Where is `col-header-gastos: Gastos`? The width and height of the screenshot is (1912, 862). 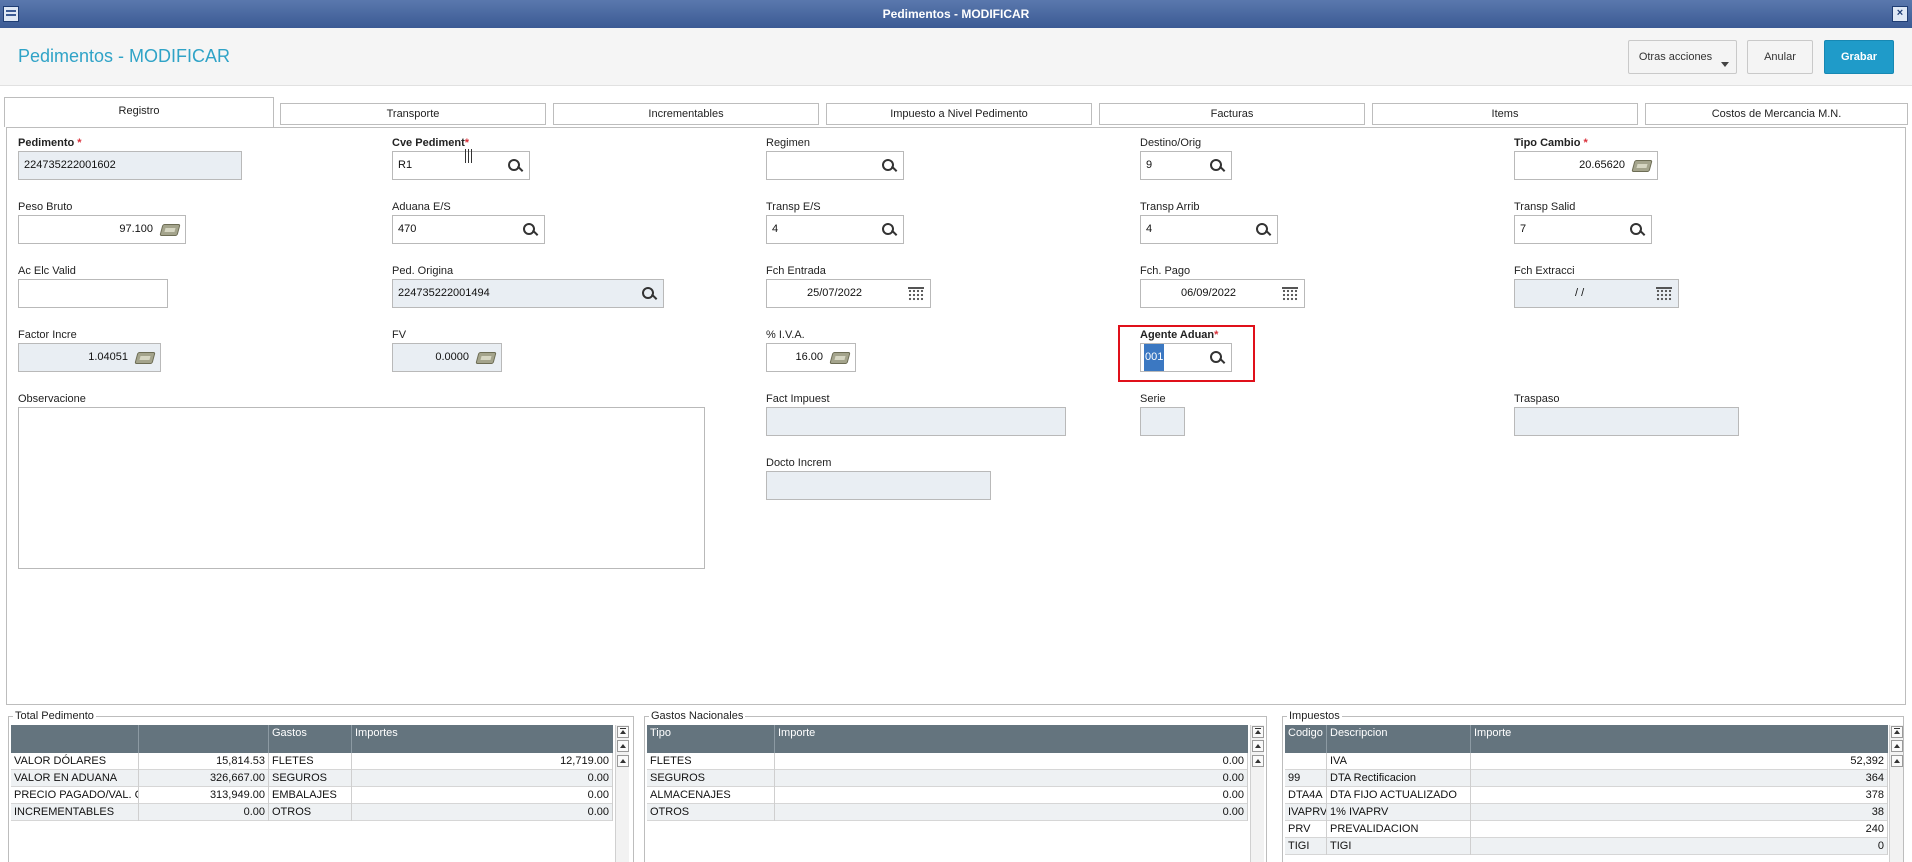
col-header-gastos: Gastos is located at coordinates (310, 739).